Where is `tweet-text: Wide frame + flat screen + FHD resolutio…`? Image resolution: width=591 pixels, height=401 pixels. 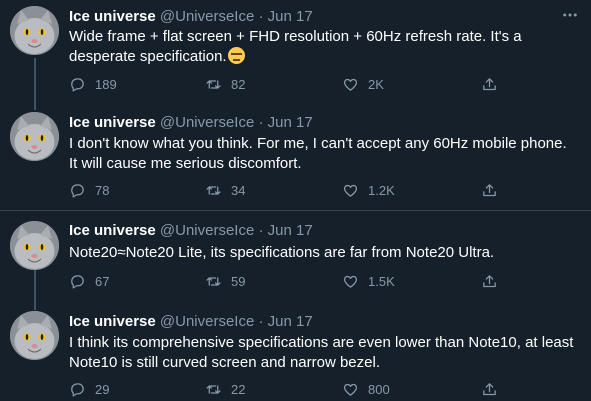 tweet-text: Wide frame + flat screen + FHD resolutio… is located at coordinates (321, 47).